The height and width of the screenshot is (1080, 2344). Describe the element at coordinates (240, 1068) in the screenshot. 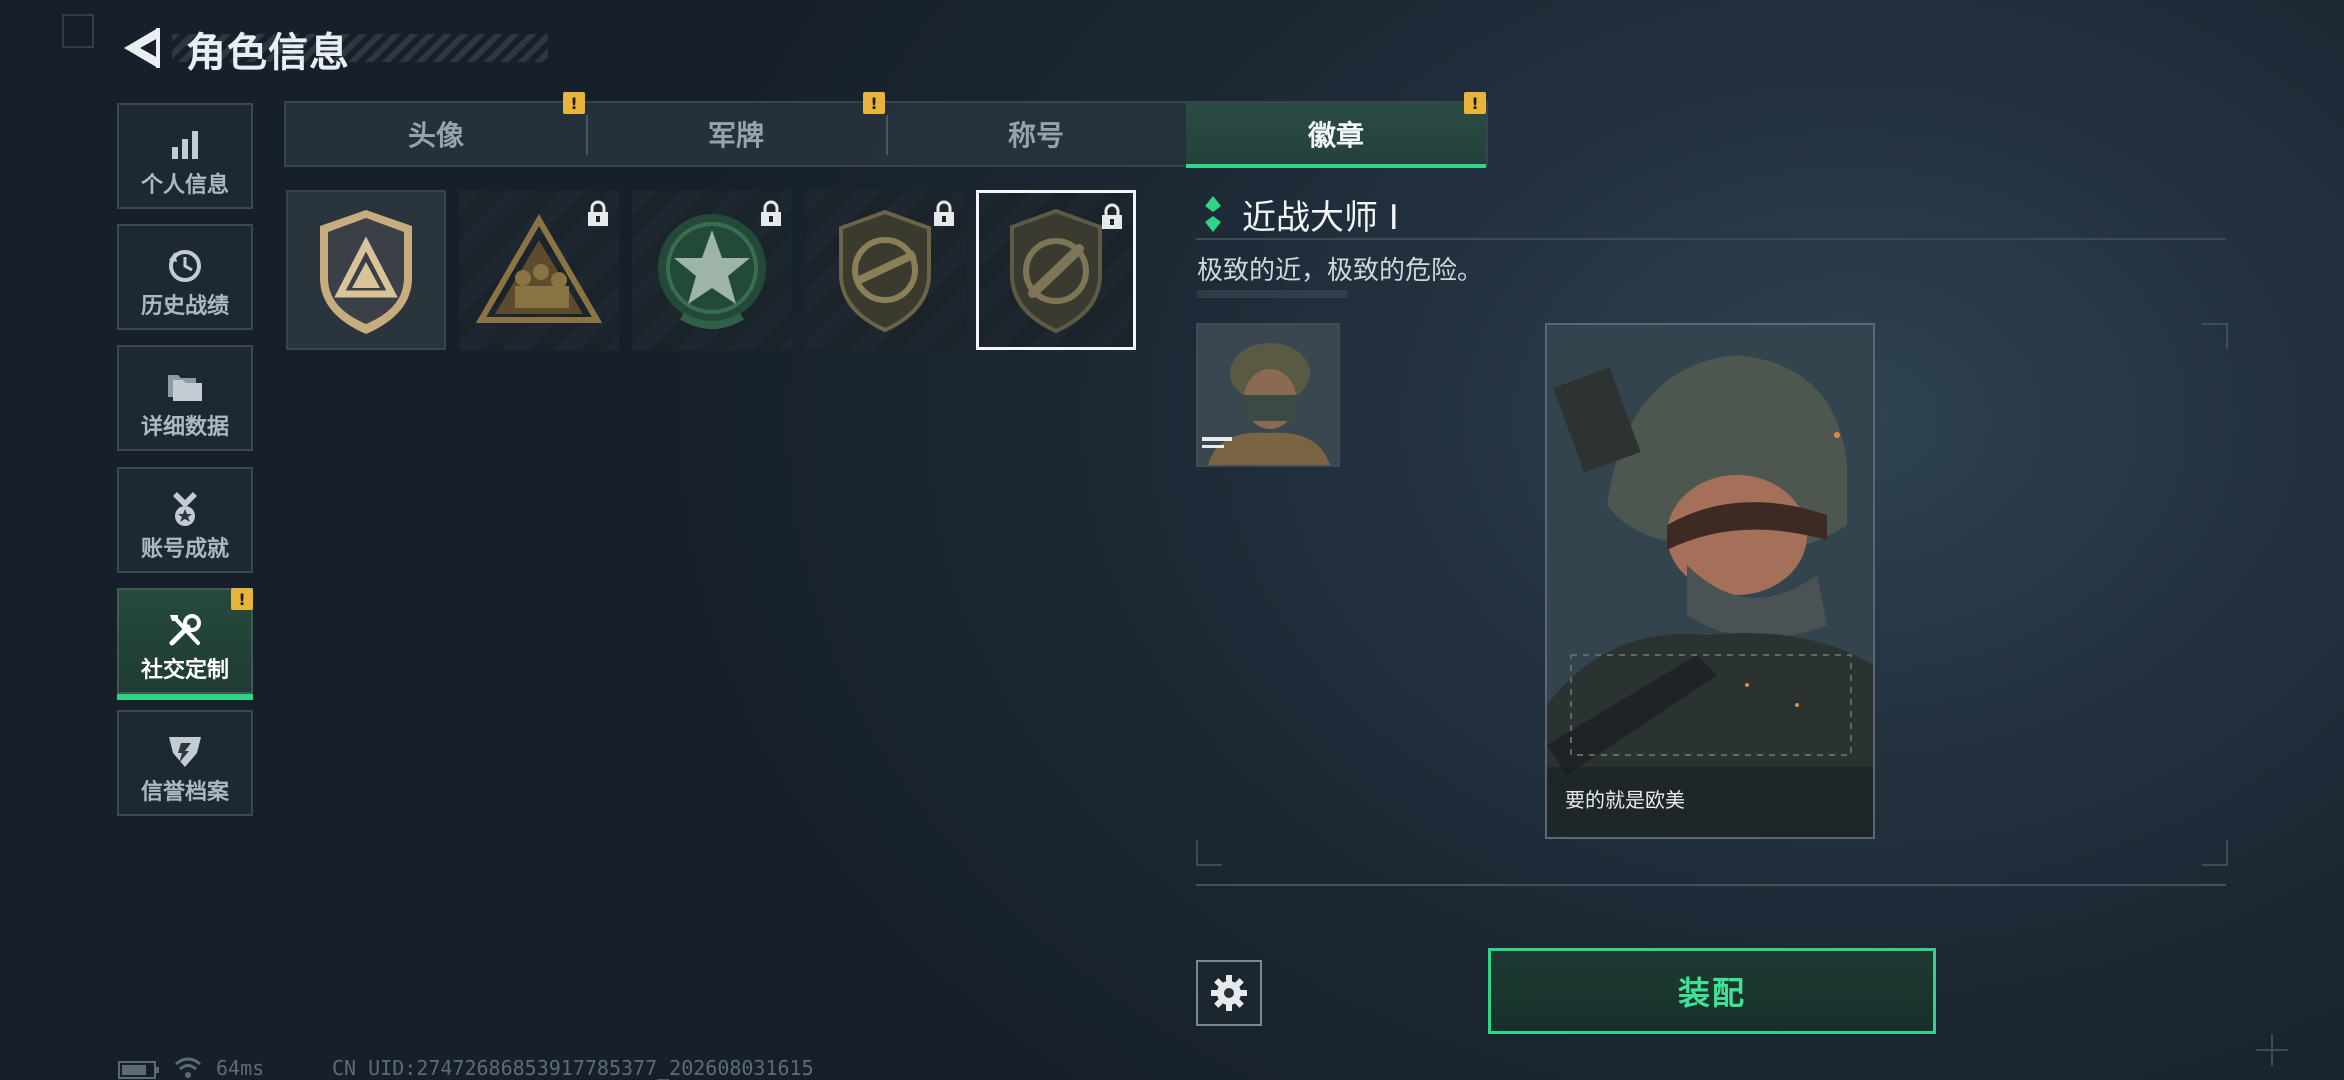

I see `ping-text: 64ms` at that location.